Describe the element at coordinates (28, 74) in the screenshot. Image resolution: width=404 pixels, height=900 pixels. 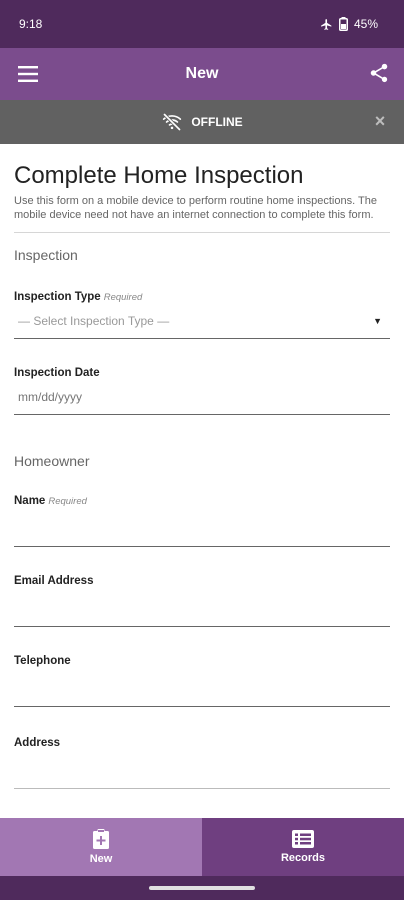
I see `menu-icon` at that location.